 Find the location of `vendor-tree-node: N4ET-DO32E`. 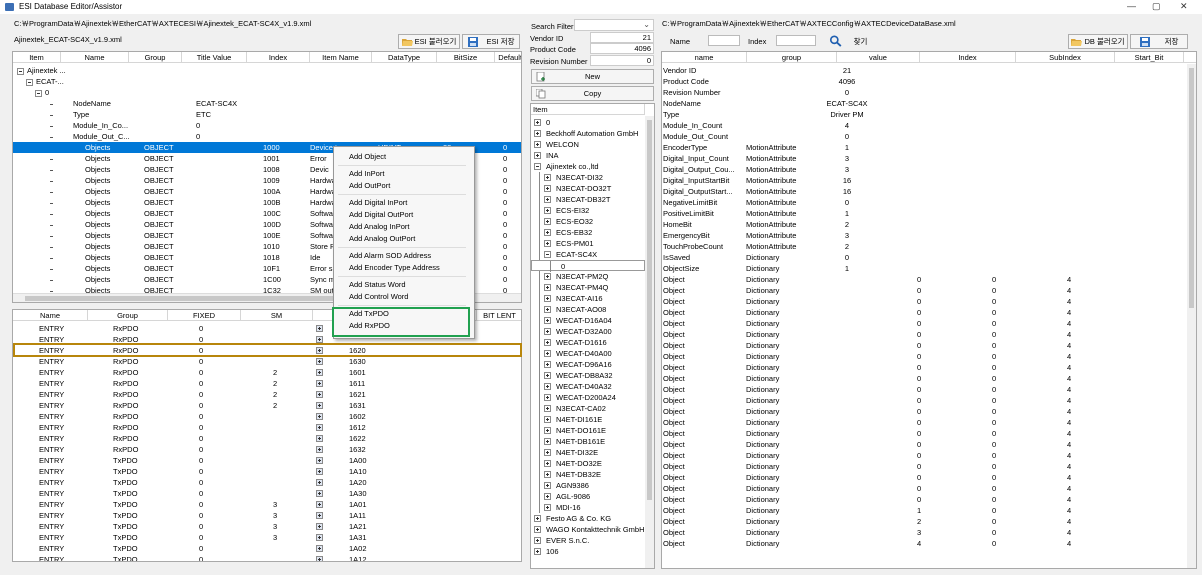

vendor-tree-node: N4ET-DO32E is located at coordinates (588, 463).